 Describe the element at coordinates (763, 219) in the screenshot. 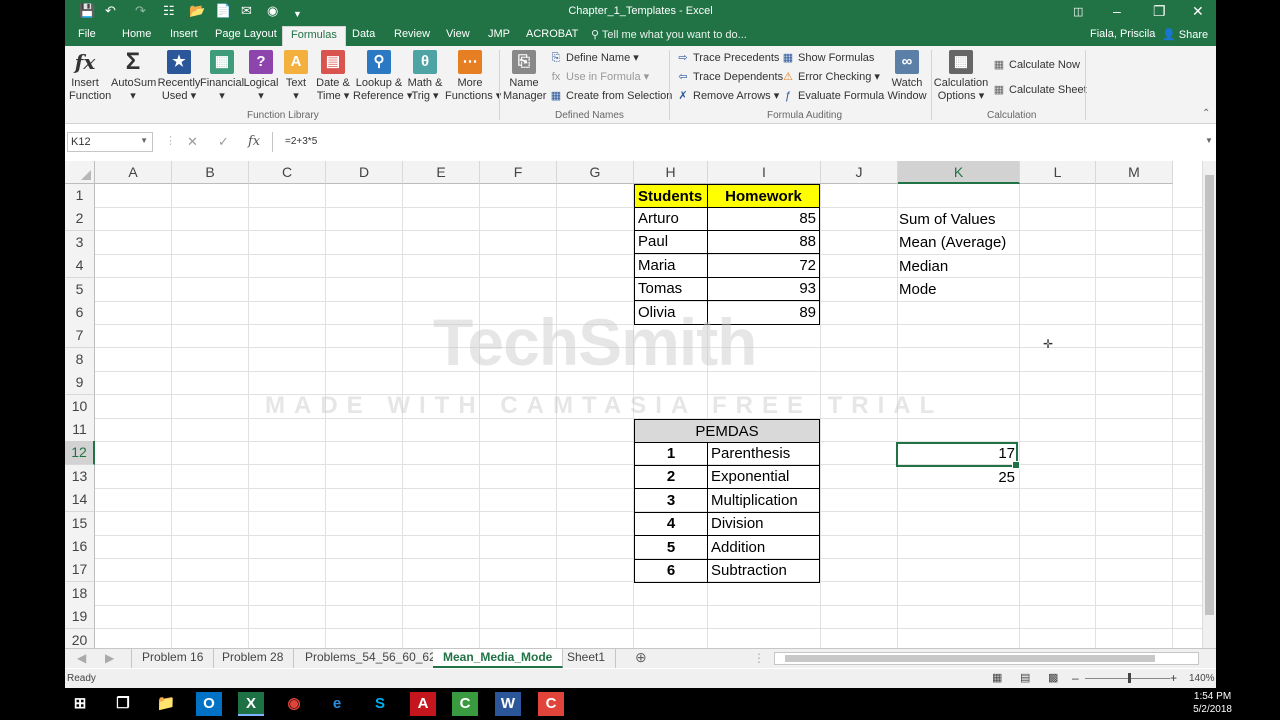

I see `homework-score: 85` at that location.